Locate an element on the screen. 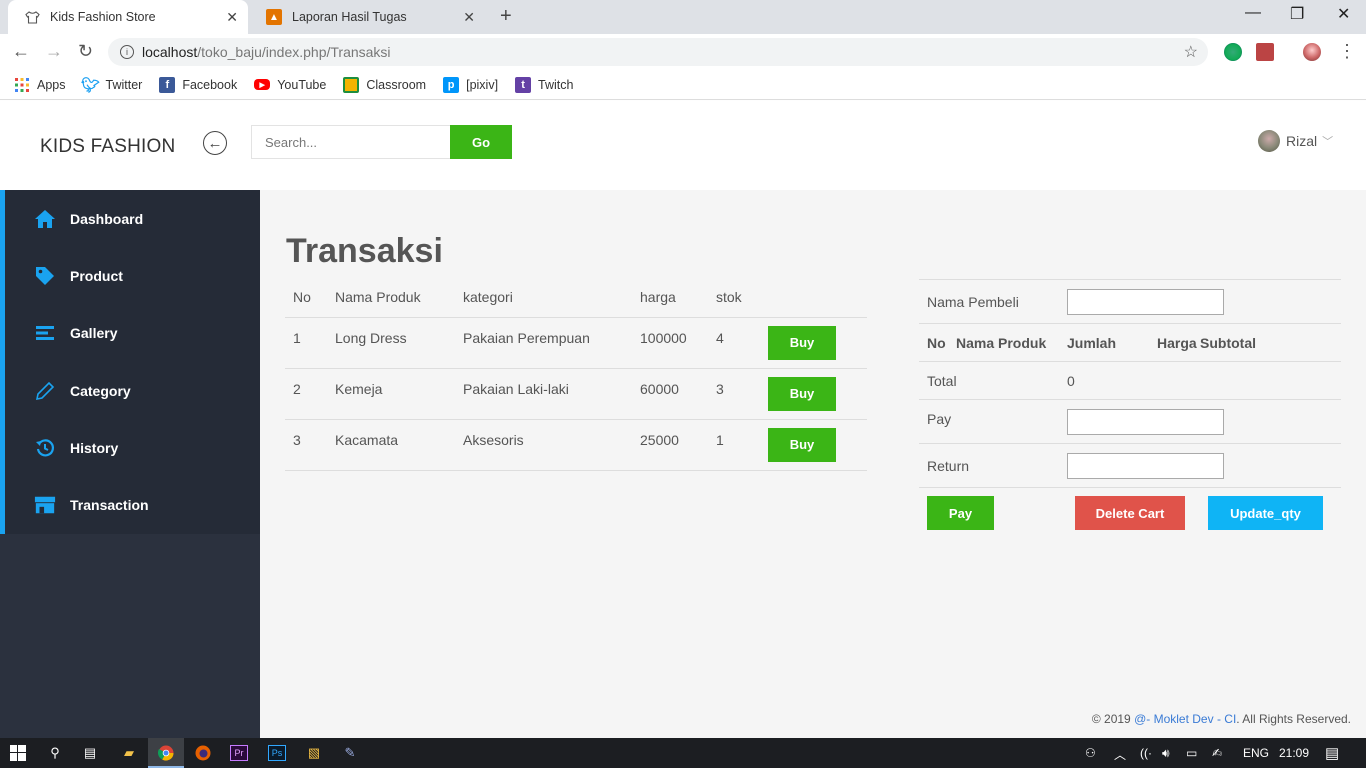  return-label: Return is located at coordinates (948, 465).